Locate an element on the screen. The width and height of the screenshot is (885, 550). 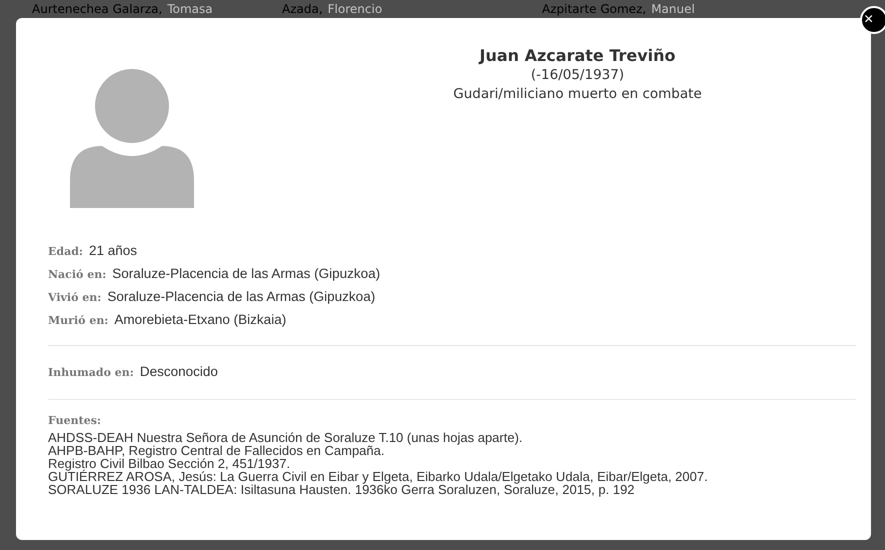
field-label: Vivió en: is located at coordinates (75, 297).